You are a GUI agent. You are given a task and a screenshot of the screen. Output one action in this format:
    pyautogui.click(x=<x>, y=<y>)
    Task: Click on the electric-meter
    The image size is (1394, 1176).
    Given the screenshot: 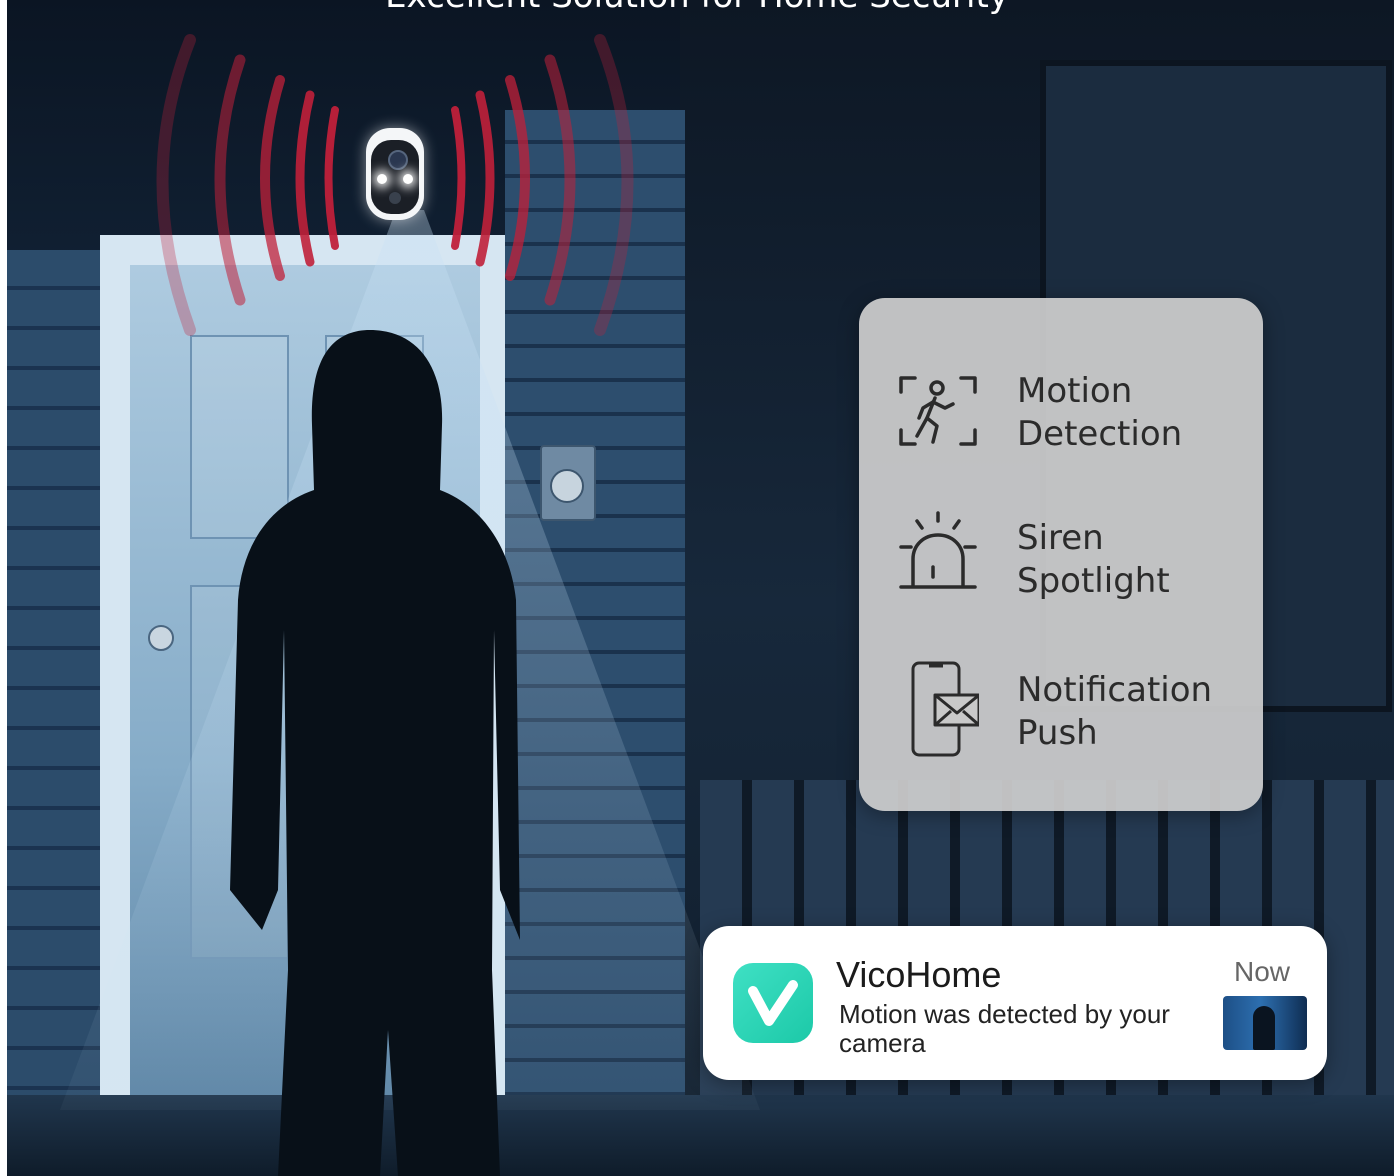 What is the action you would take?
    pyautogui.click(x=568, y=483)
    